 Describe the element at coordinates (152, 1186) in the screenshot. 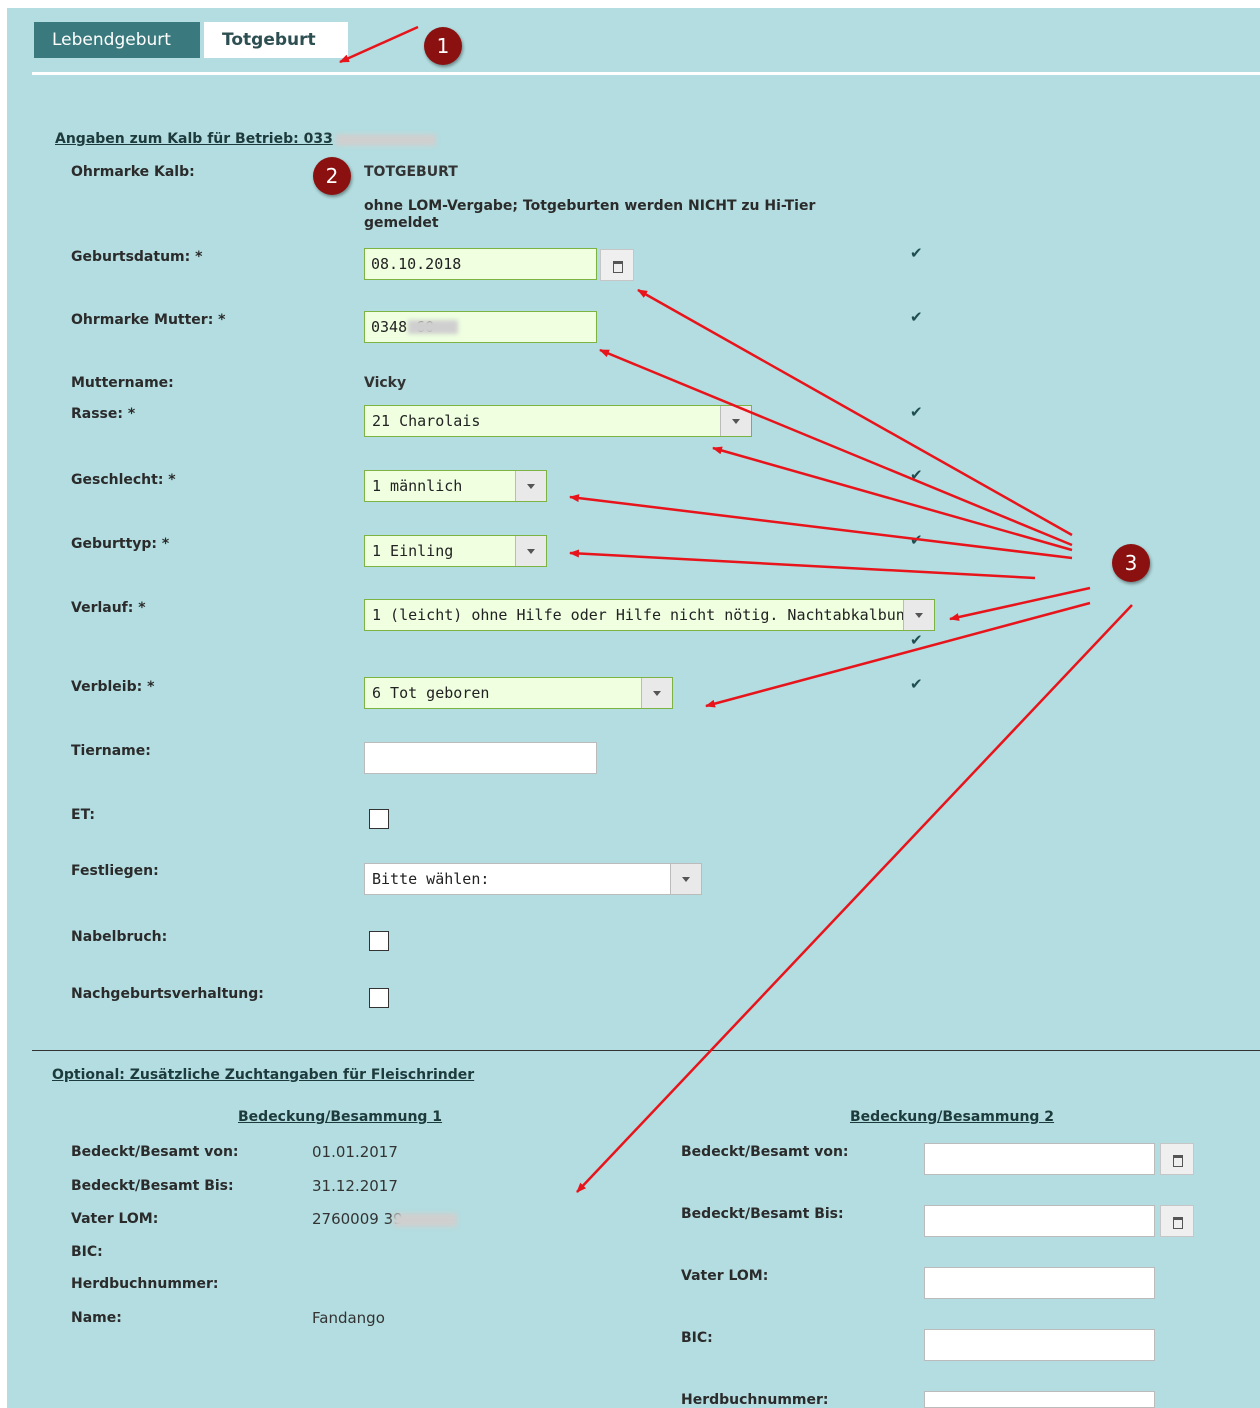

I see `b1-to-label: Bedeckt/Besamt Bis:` at that location.